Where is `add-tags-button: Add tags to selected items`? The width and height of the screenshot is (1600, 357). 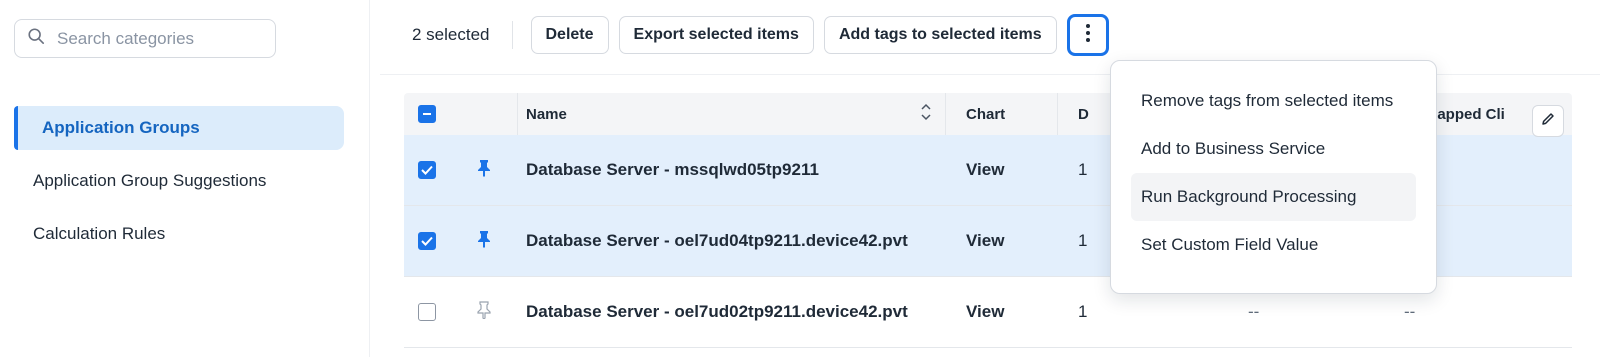
add-tags-button: Add tags to selected items is located at coordinates (940, 35).